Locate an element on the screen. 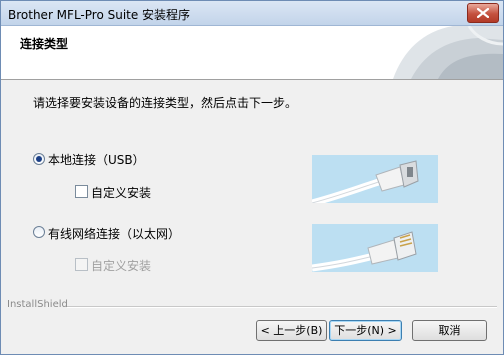  page-title: 连接类型 is located at coordinates (44, 44).